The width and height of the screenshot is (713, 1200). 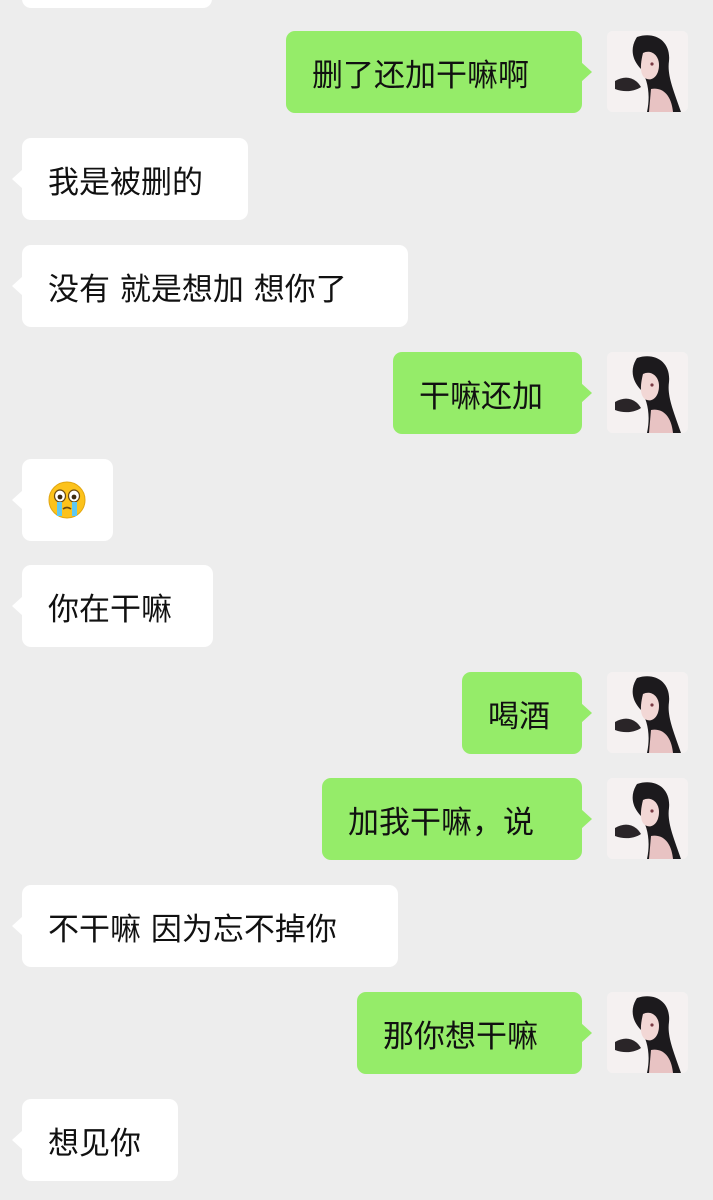 I want to click on message-bubble-outgoing: 干嘛还加, so click(x=492, y=393).